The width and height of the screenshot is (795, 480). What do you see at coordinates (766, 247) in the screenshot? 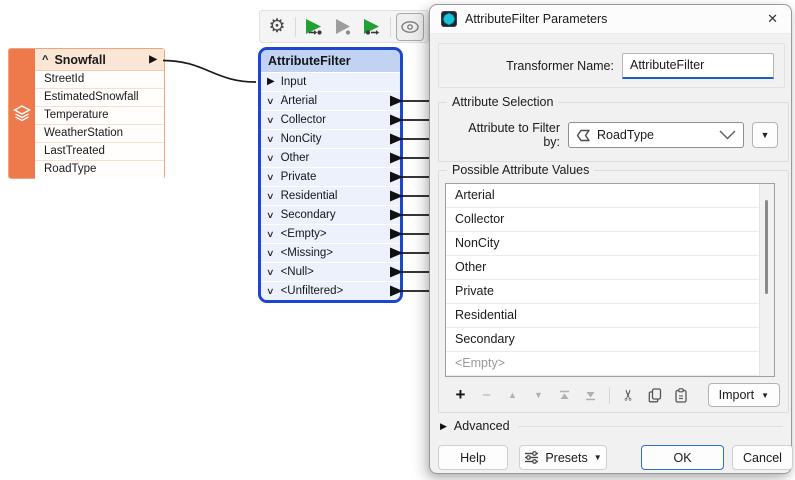
I see `scrollbar-thumb` at bounding box center [766, 247].